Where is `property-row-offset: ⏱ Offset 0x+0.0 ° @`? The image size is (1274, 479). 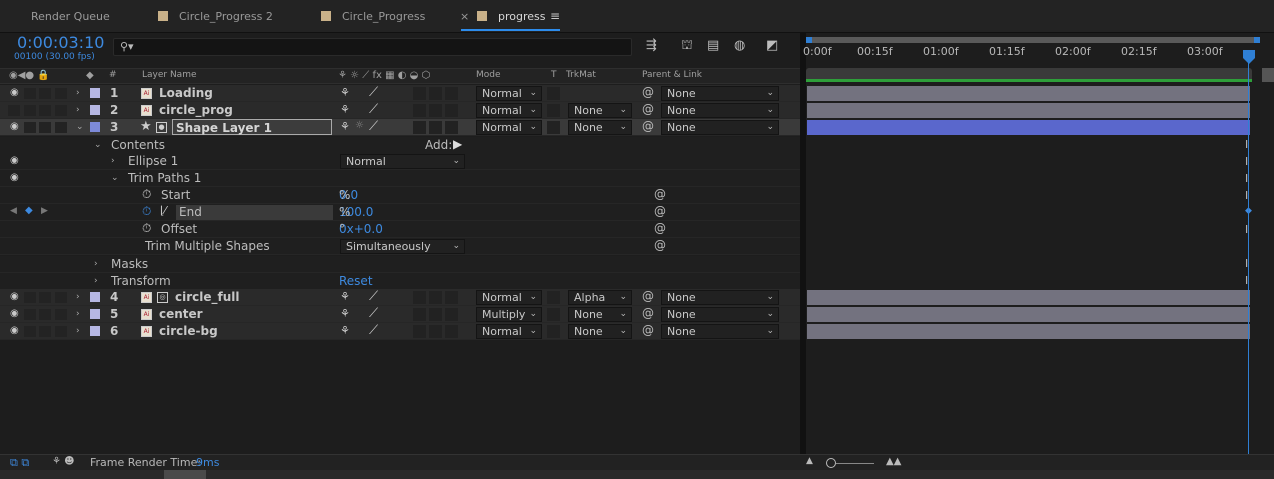
property-row-offset: ⏱ Offset 0x+0.0 ° @ is located at coordinates (400, 229).